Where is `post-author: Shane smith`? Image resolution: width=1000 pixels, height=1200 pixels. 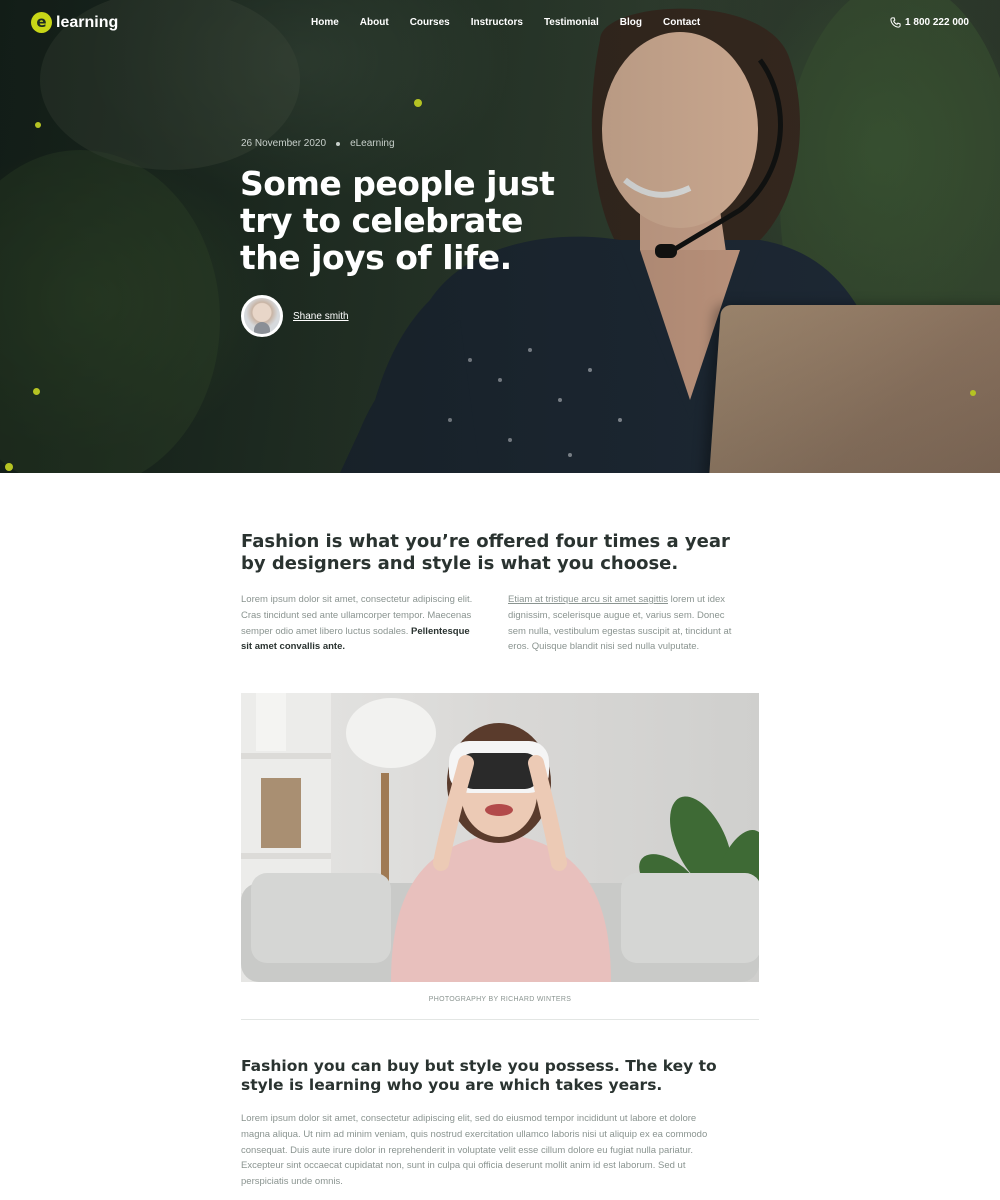
post-author: Shane smith is located at coordinates (295, 316).